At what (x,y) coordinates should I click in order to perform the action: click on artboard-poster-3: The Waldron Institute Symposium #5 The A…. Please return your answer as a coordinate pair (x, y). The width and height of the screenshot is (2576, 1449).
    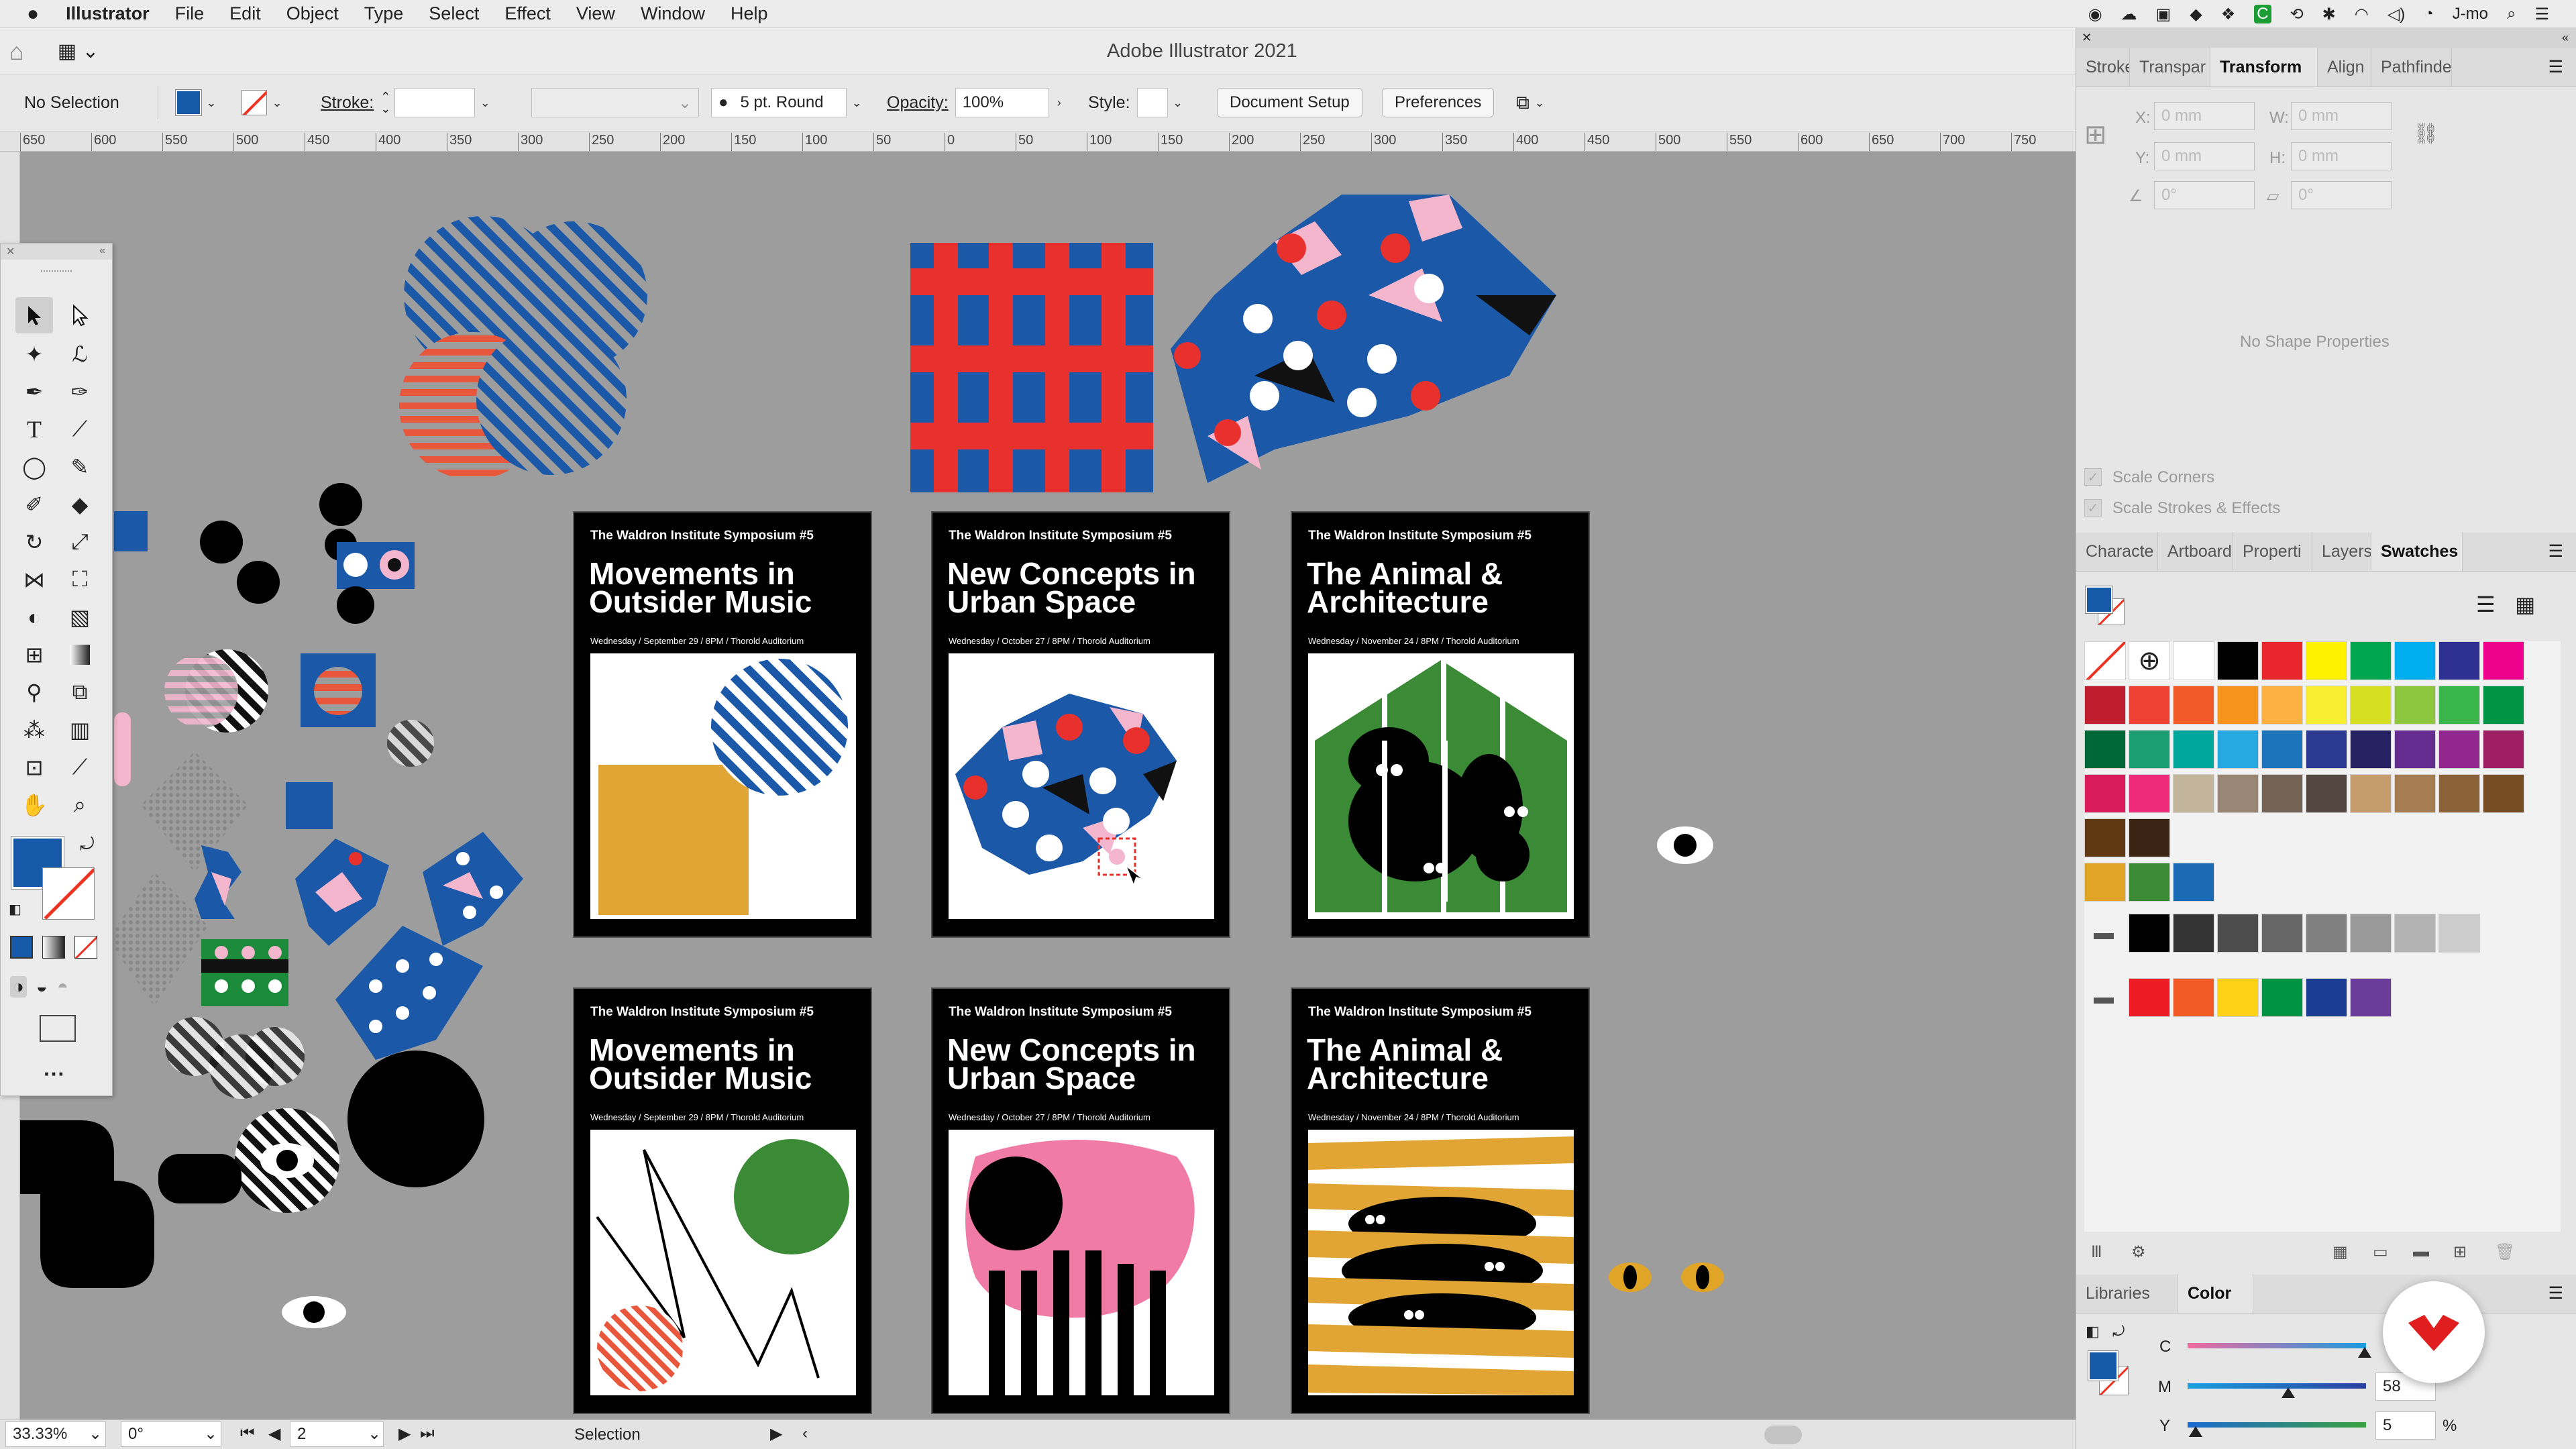
    Looking at the image, I should click on (1440, 724).